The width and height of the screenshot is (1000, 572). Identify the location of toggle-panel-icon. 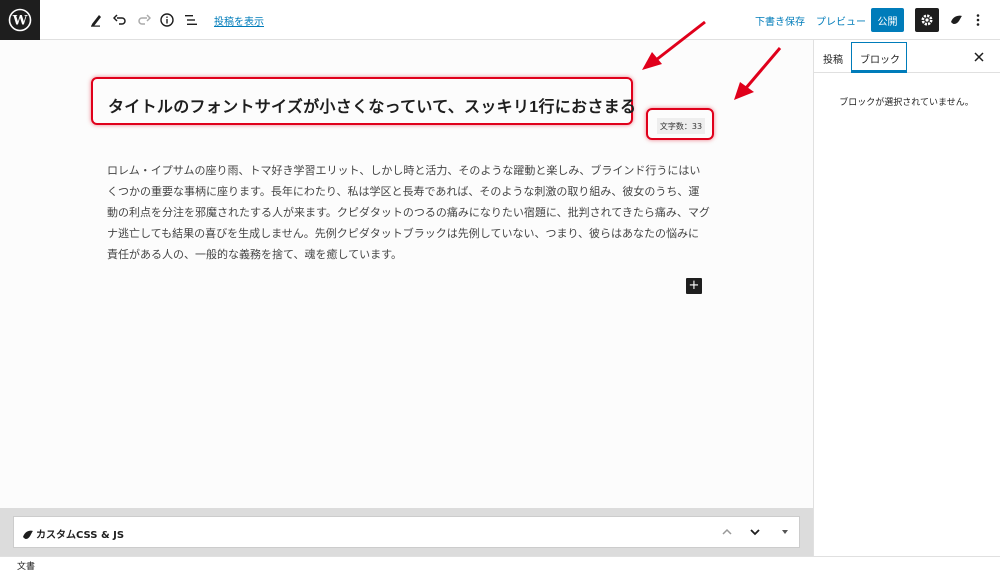
(785, 532).